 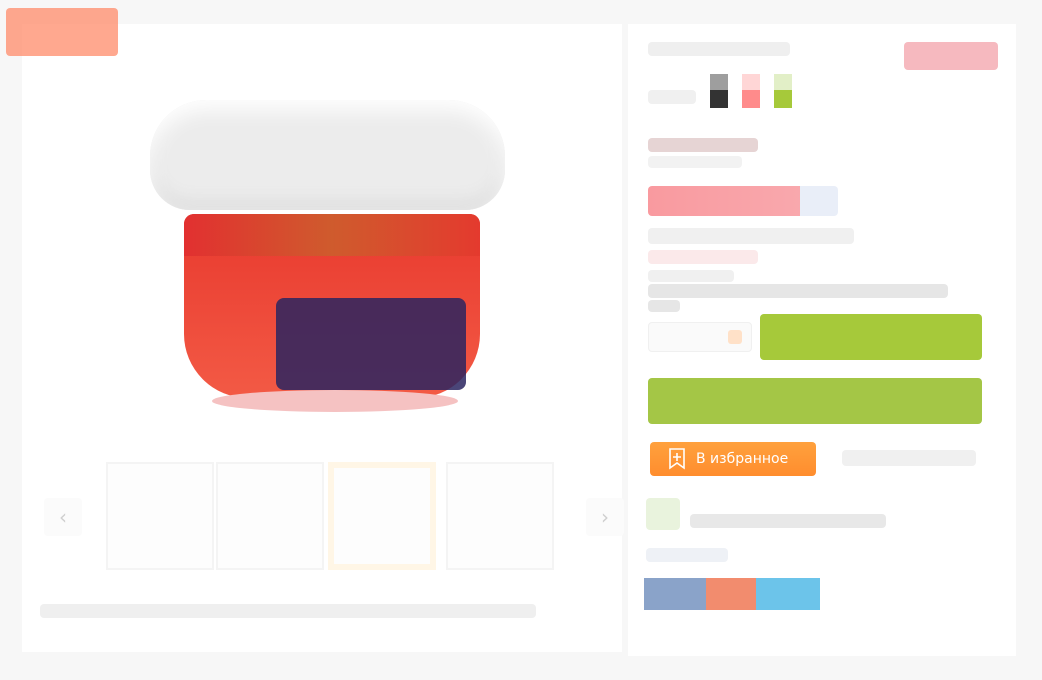 I want to click on price-display, so click(x=743, y=201).